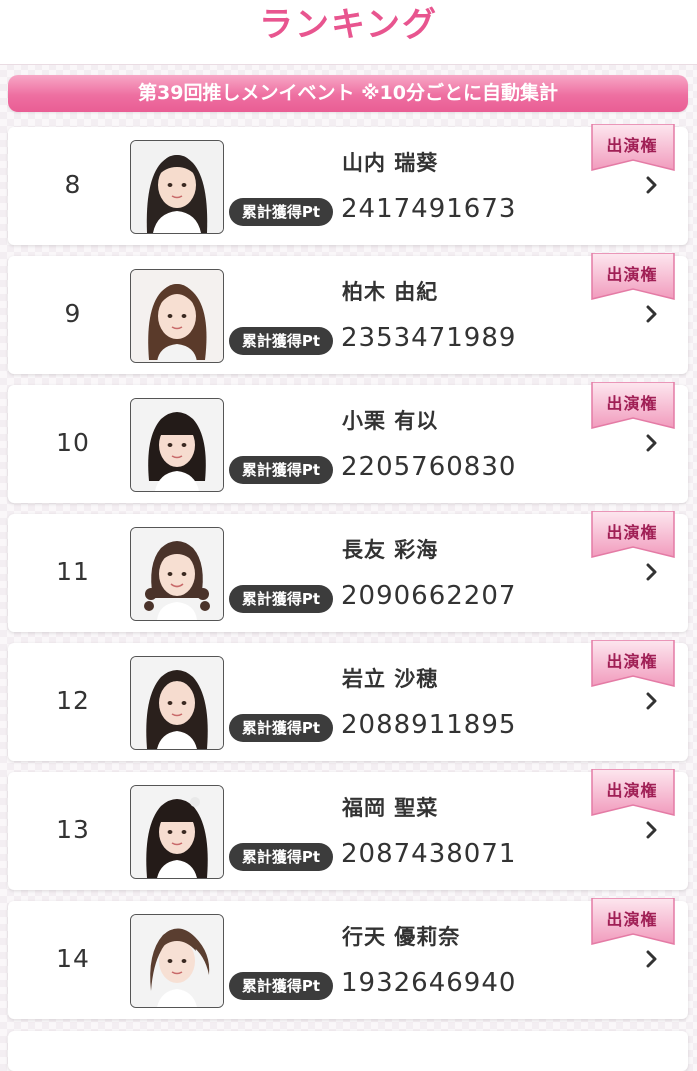  I want to click on rank-number: 11, so click(73, 571).